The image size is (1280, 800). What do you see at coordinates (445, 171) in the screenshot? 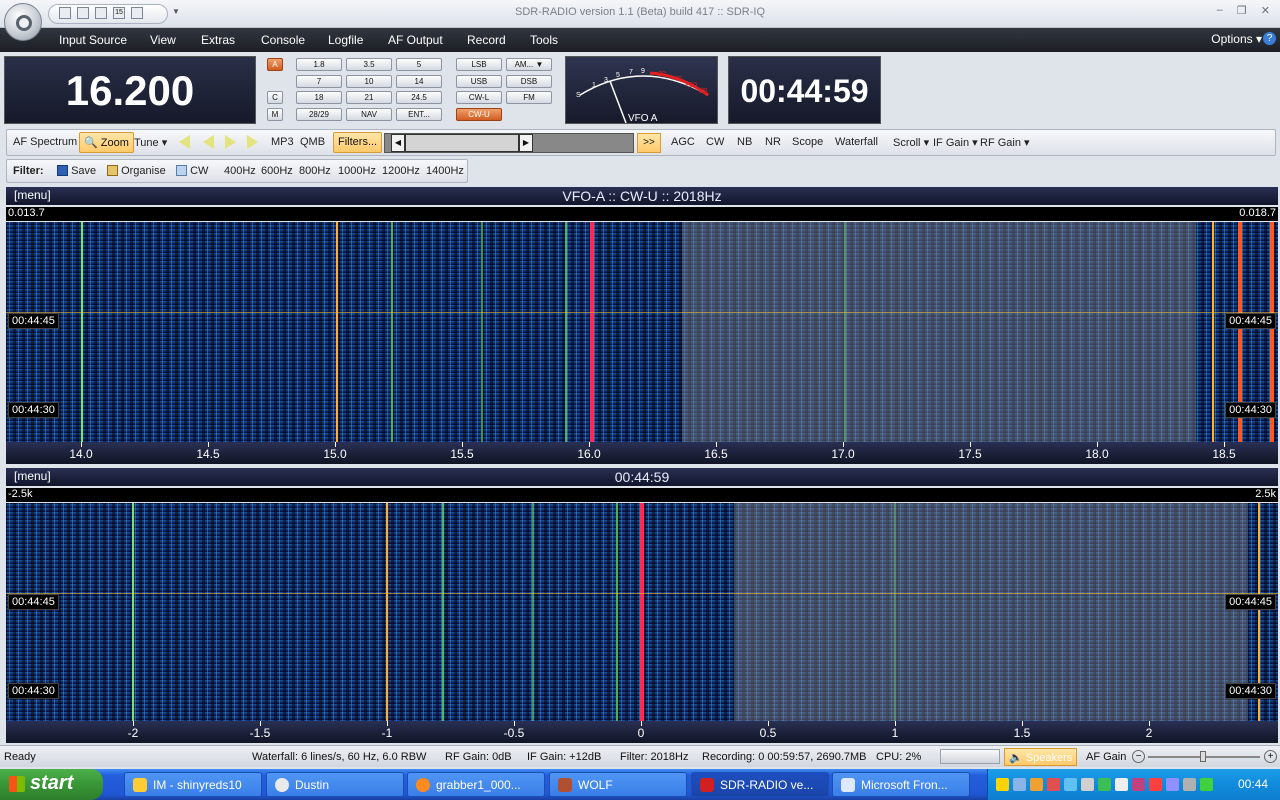
I see `filter-1400hz: 1400Hz` at bounding box center [445, 171].